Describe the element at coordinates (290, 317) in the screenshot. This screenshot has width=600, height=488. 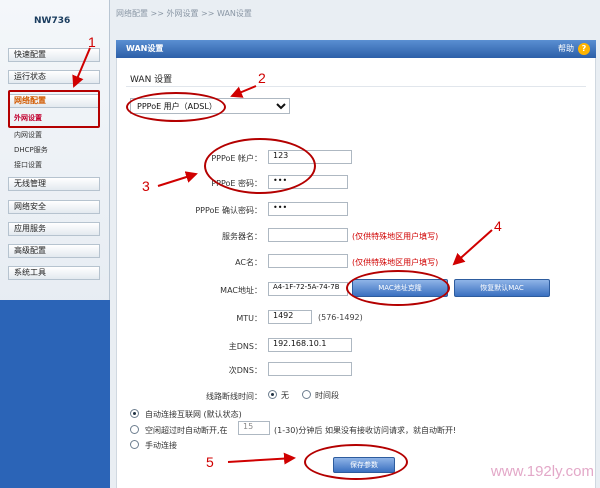
I see `mtu-input: 1492` at that location.